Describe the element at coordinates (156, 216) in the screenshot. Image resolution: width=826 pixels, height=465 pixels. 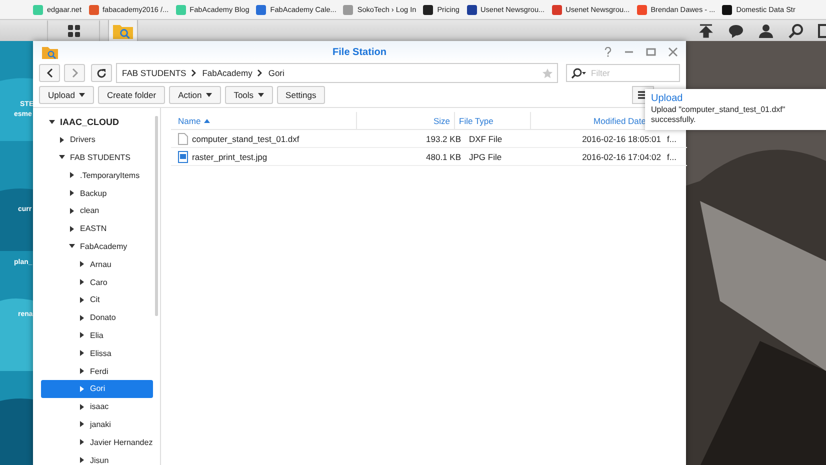
I see `scrollbar` at that location.